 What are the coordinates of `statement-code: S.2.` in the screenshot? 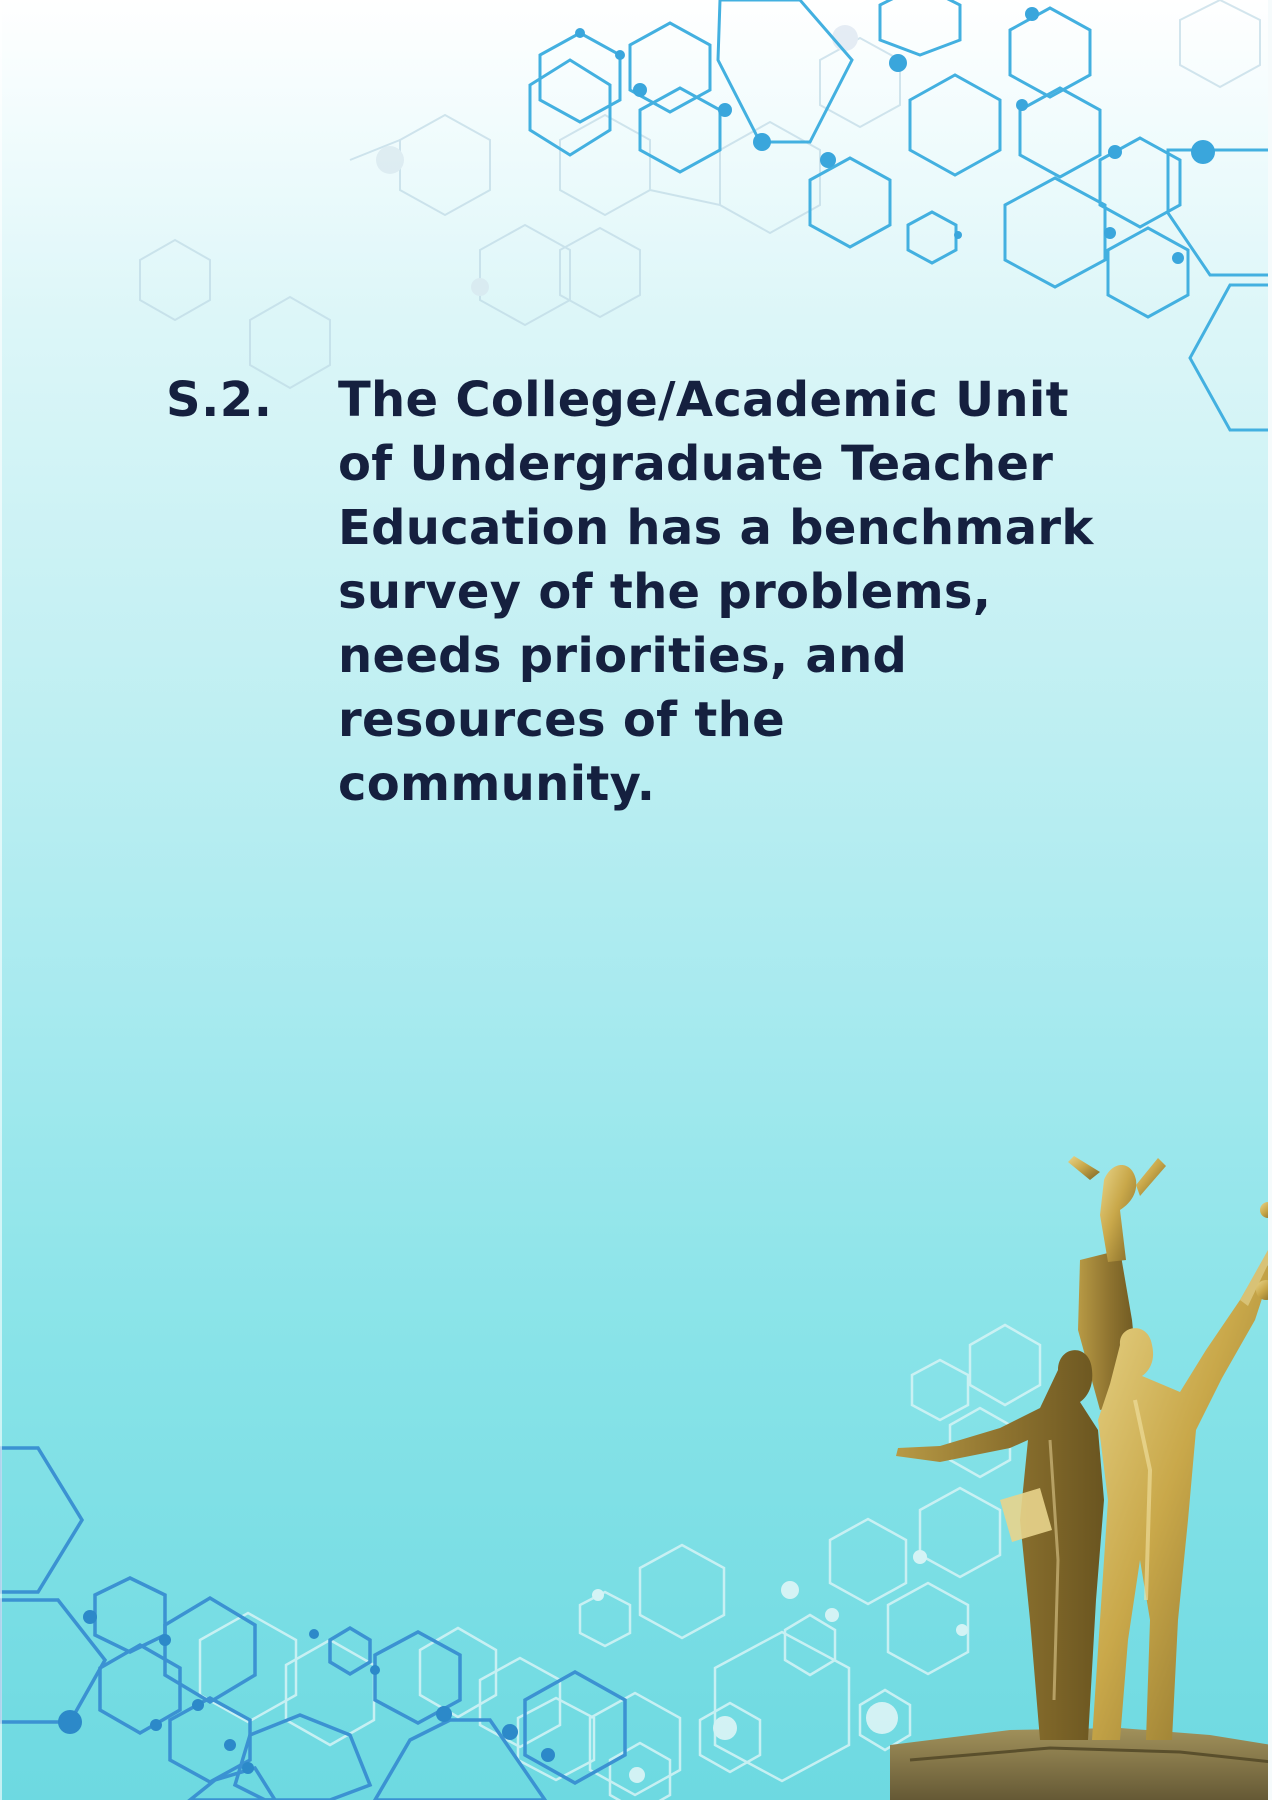 It's located at (219, 400).